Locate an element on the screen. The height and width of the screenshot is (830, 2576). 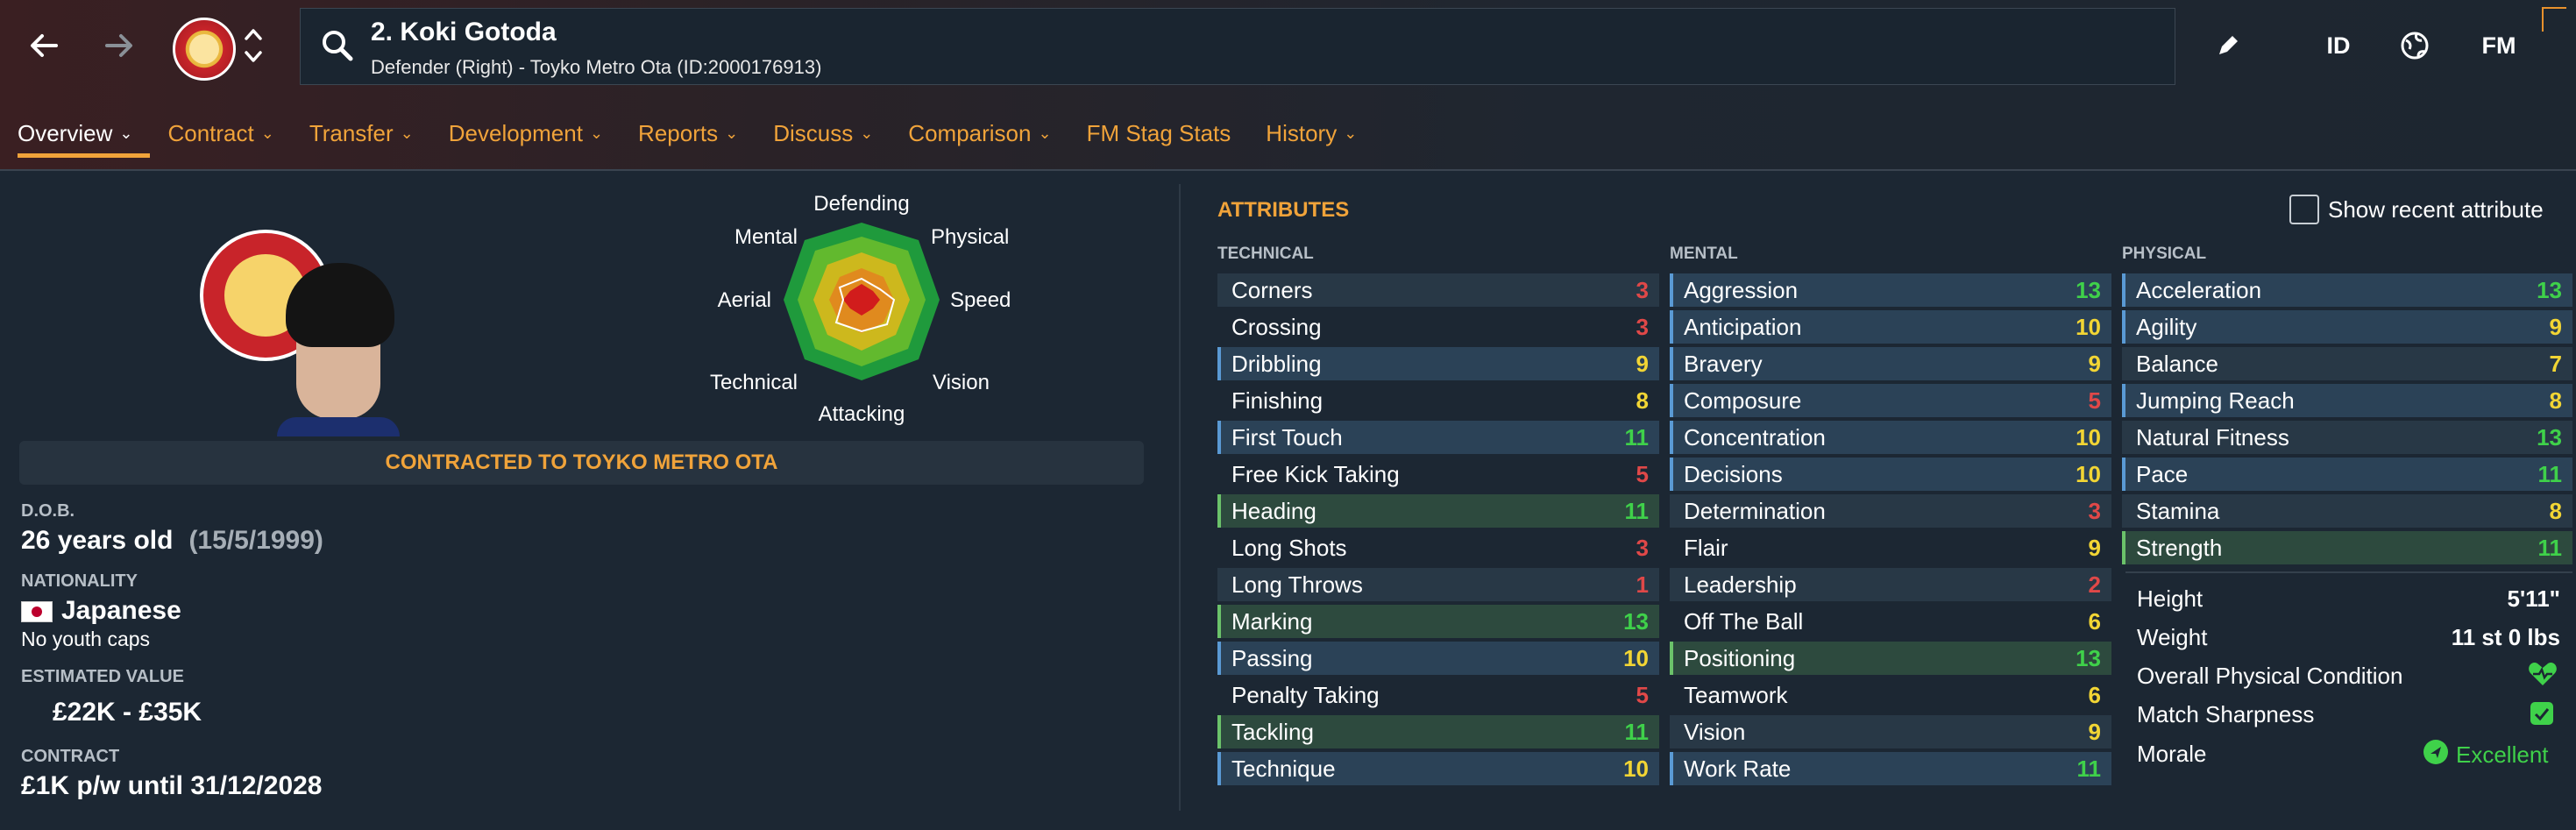
tab-reports: Reports ⌄ is located at coordinates (688, 133).